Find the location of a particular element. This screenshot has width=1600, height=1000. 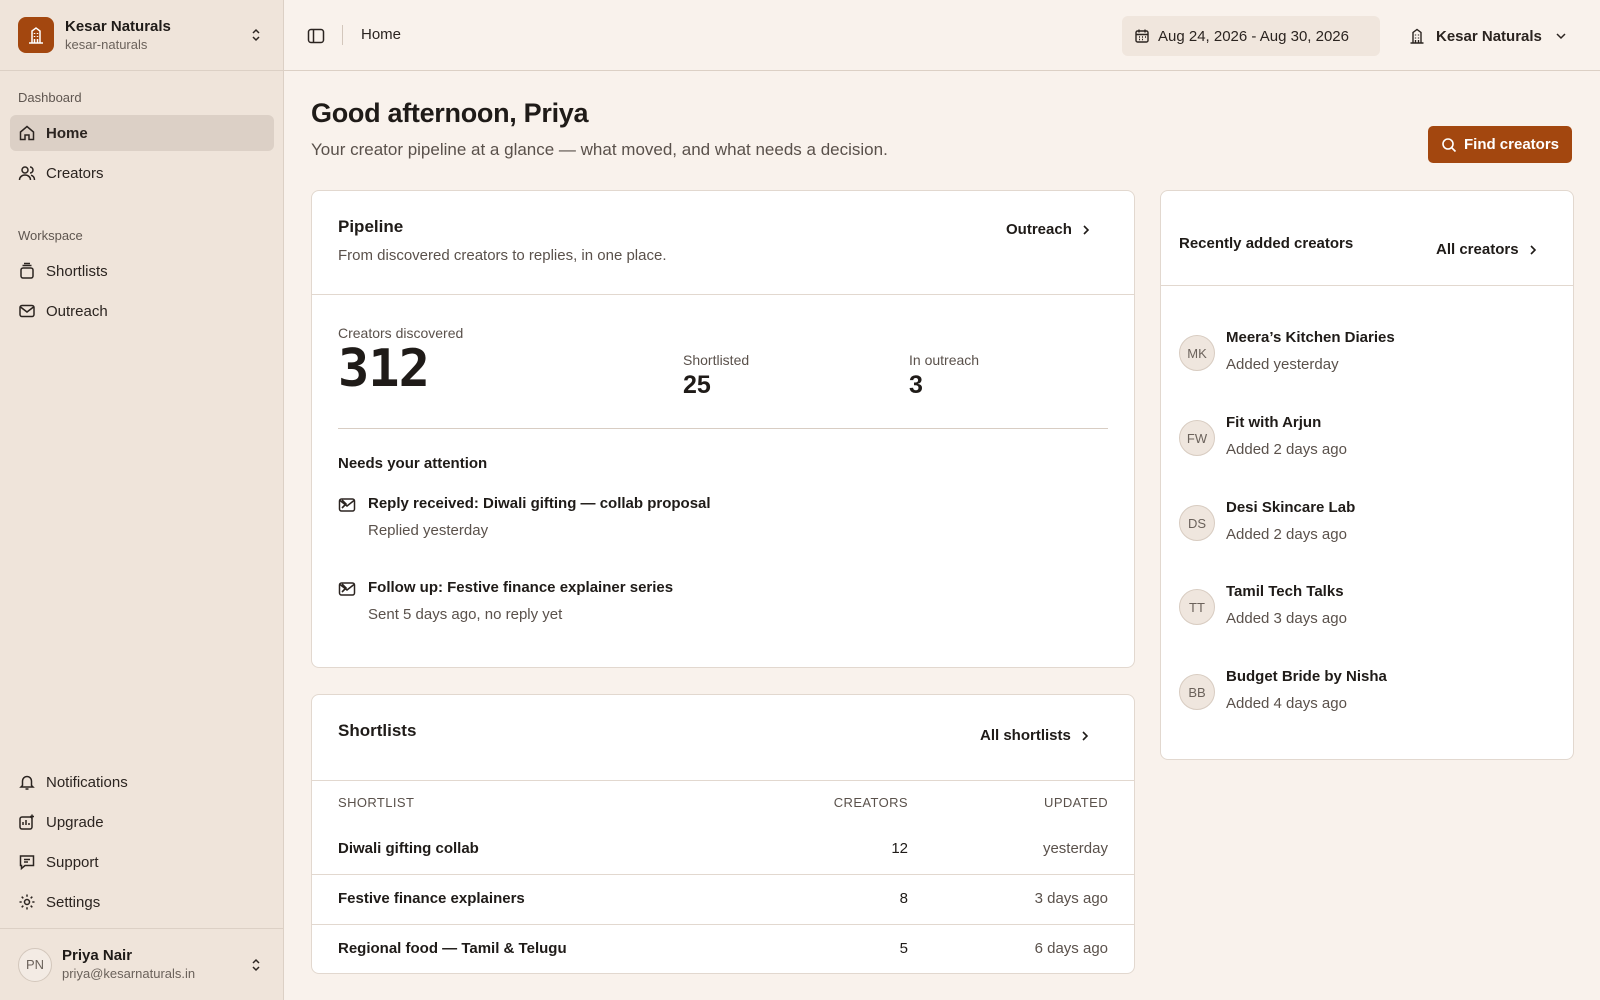

chevron-down-icon is located at coordinates (1561, 36).